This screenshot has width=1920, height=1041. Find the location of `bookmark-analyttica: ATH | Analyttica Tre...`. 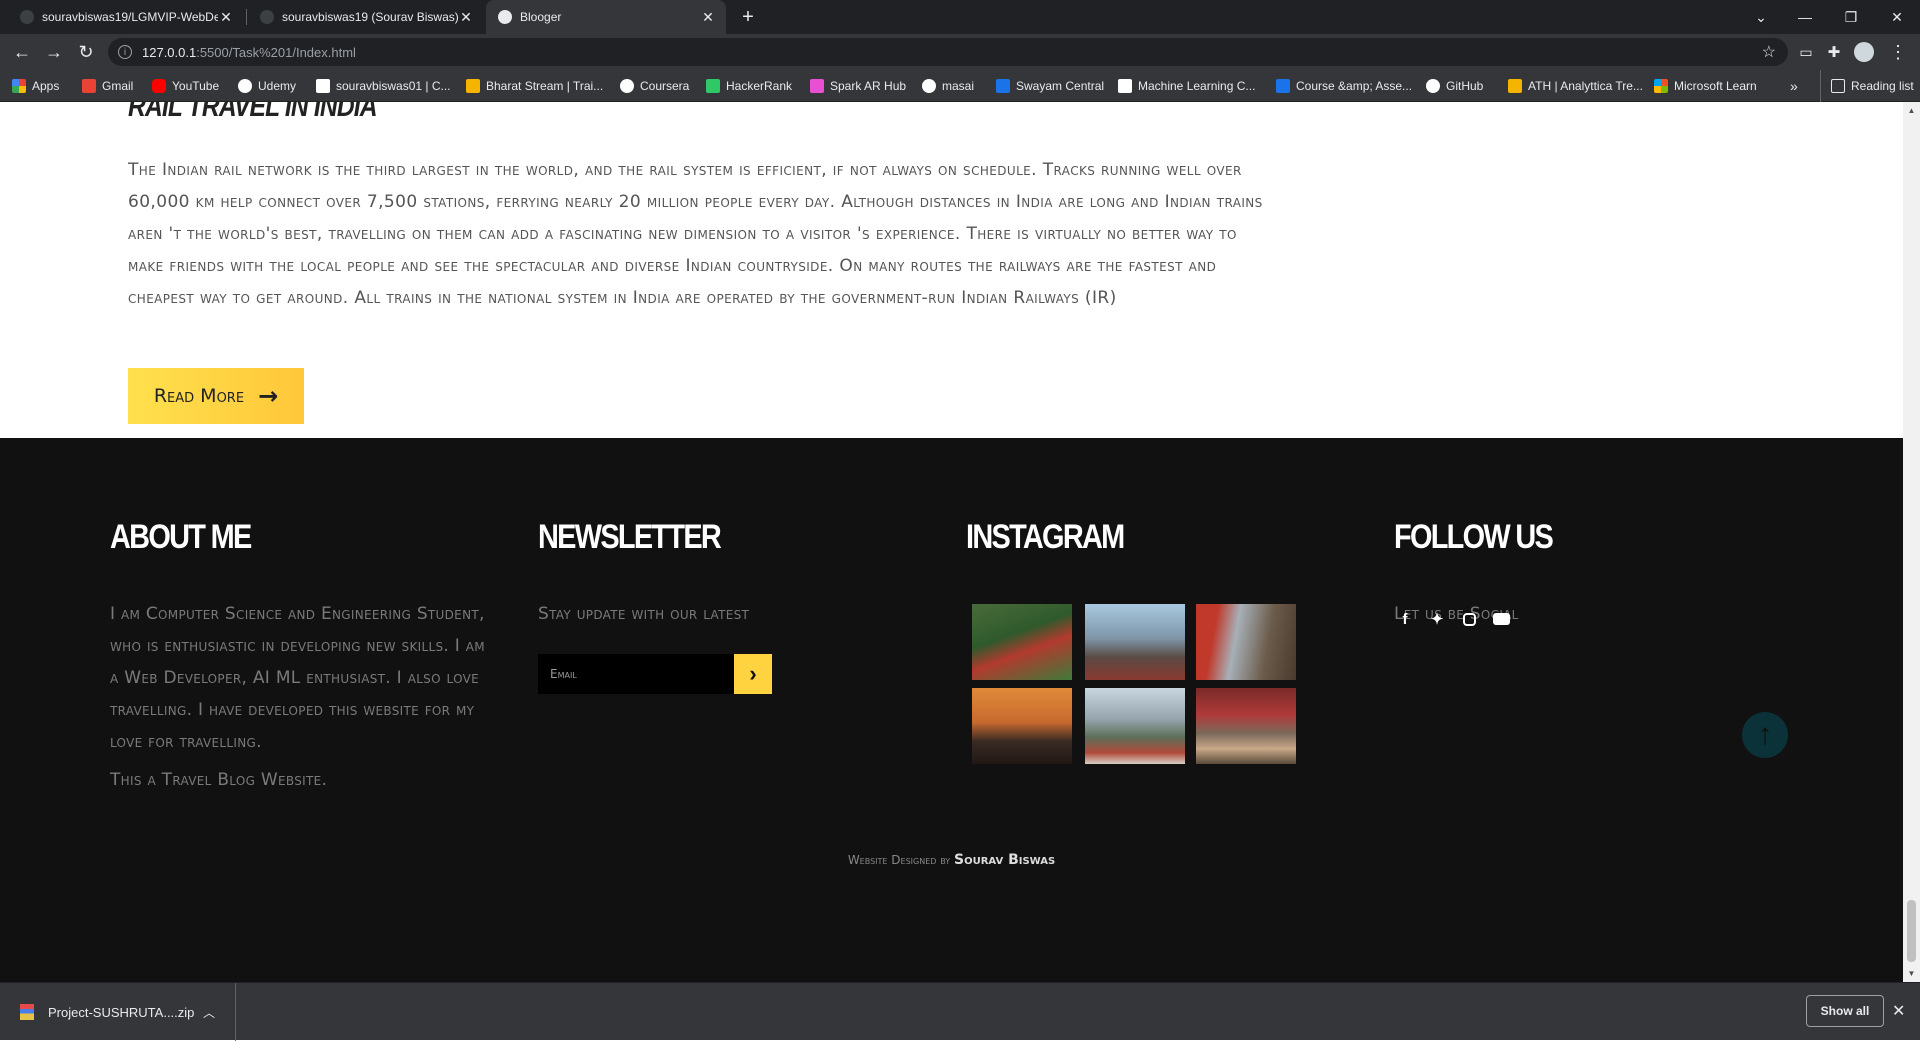

bookmark-analyttica: ATH | Analyttica Tre... is located at coordinates (1575, 86).